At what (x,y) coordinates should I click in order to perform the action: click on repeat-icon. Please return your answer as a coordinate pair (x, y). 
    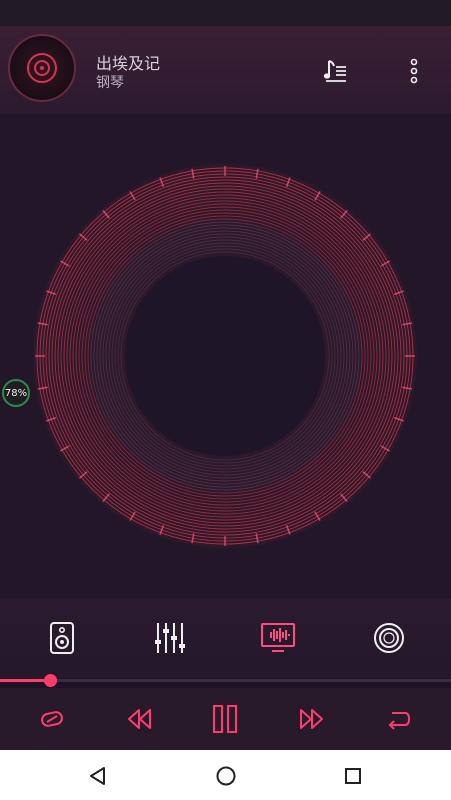
    Looking at the image, I should click on (399, 721).